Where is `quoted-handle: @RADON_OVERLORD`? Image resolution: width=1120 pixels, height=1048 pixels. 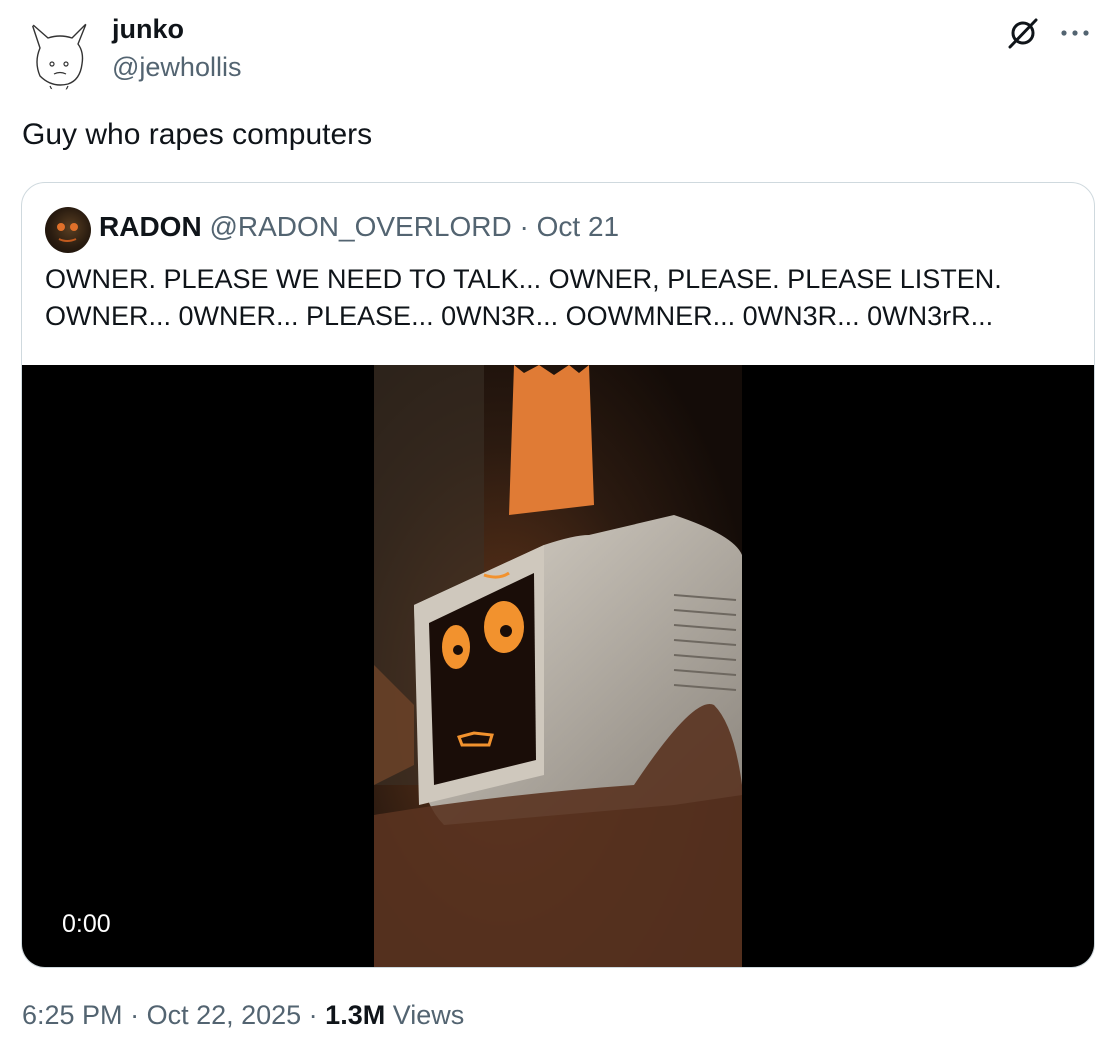
quoted-handle: @RADON_OVERLORD is located at coordinates (360, 226).